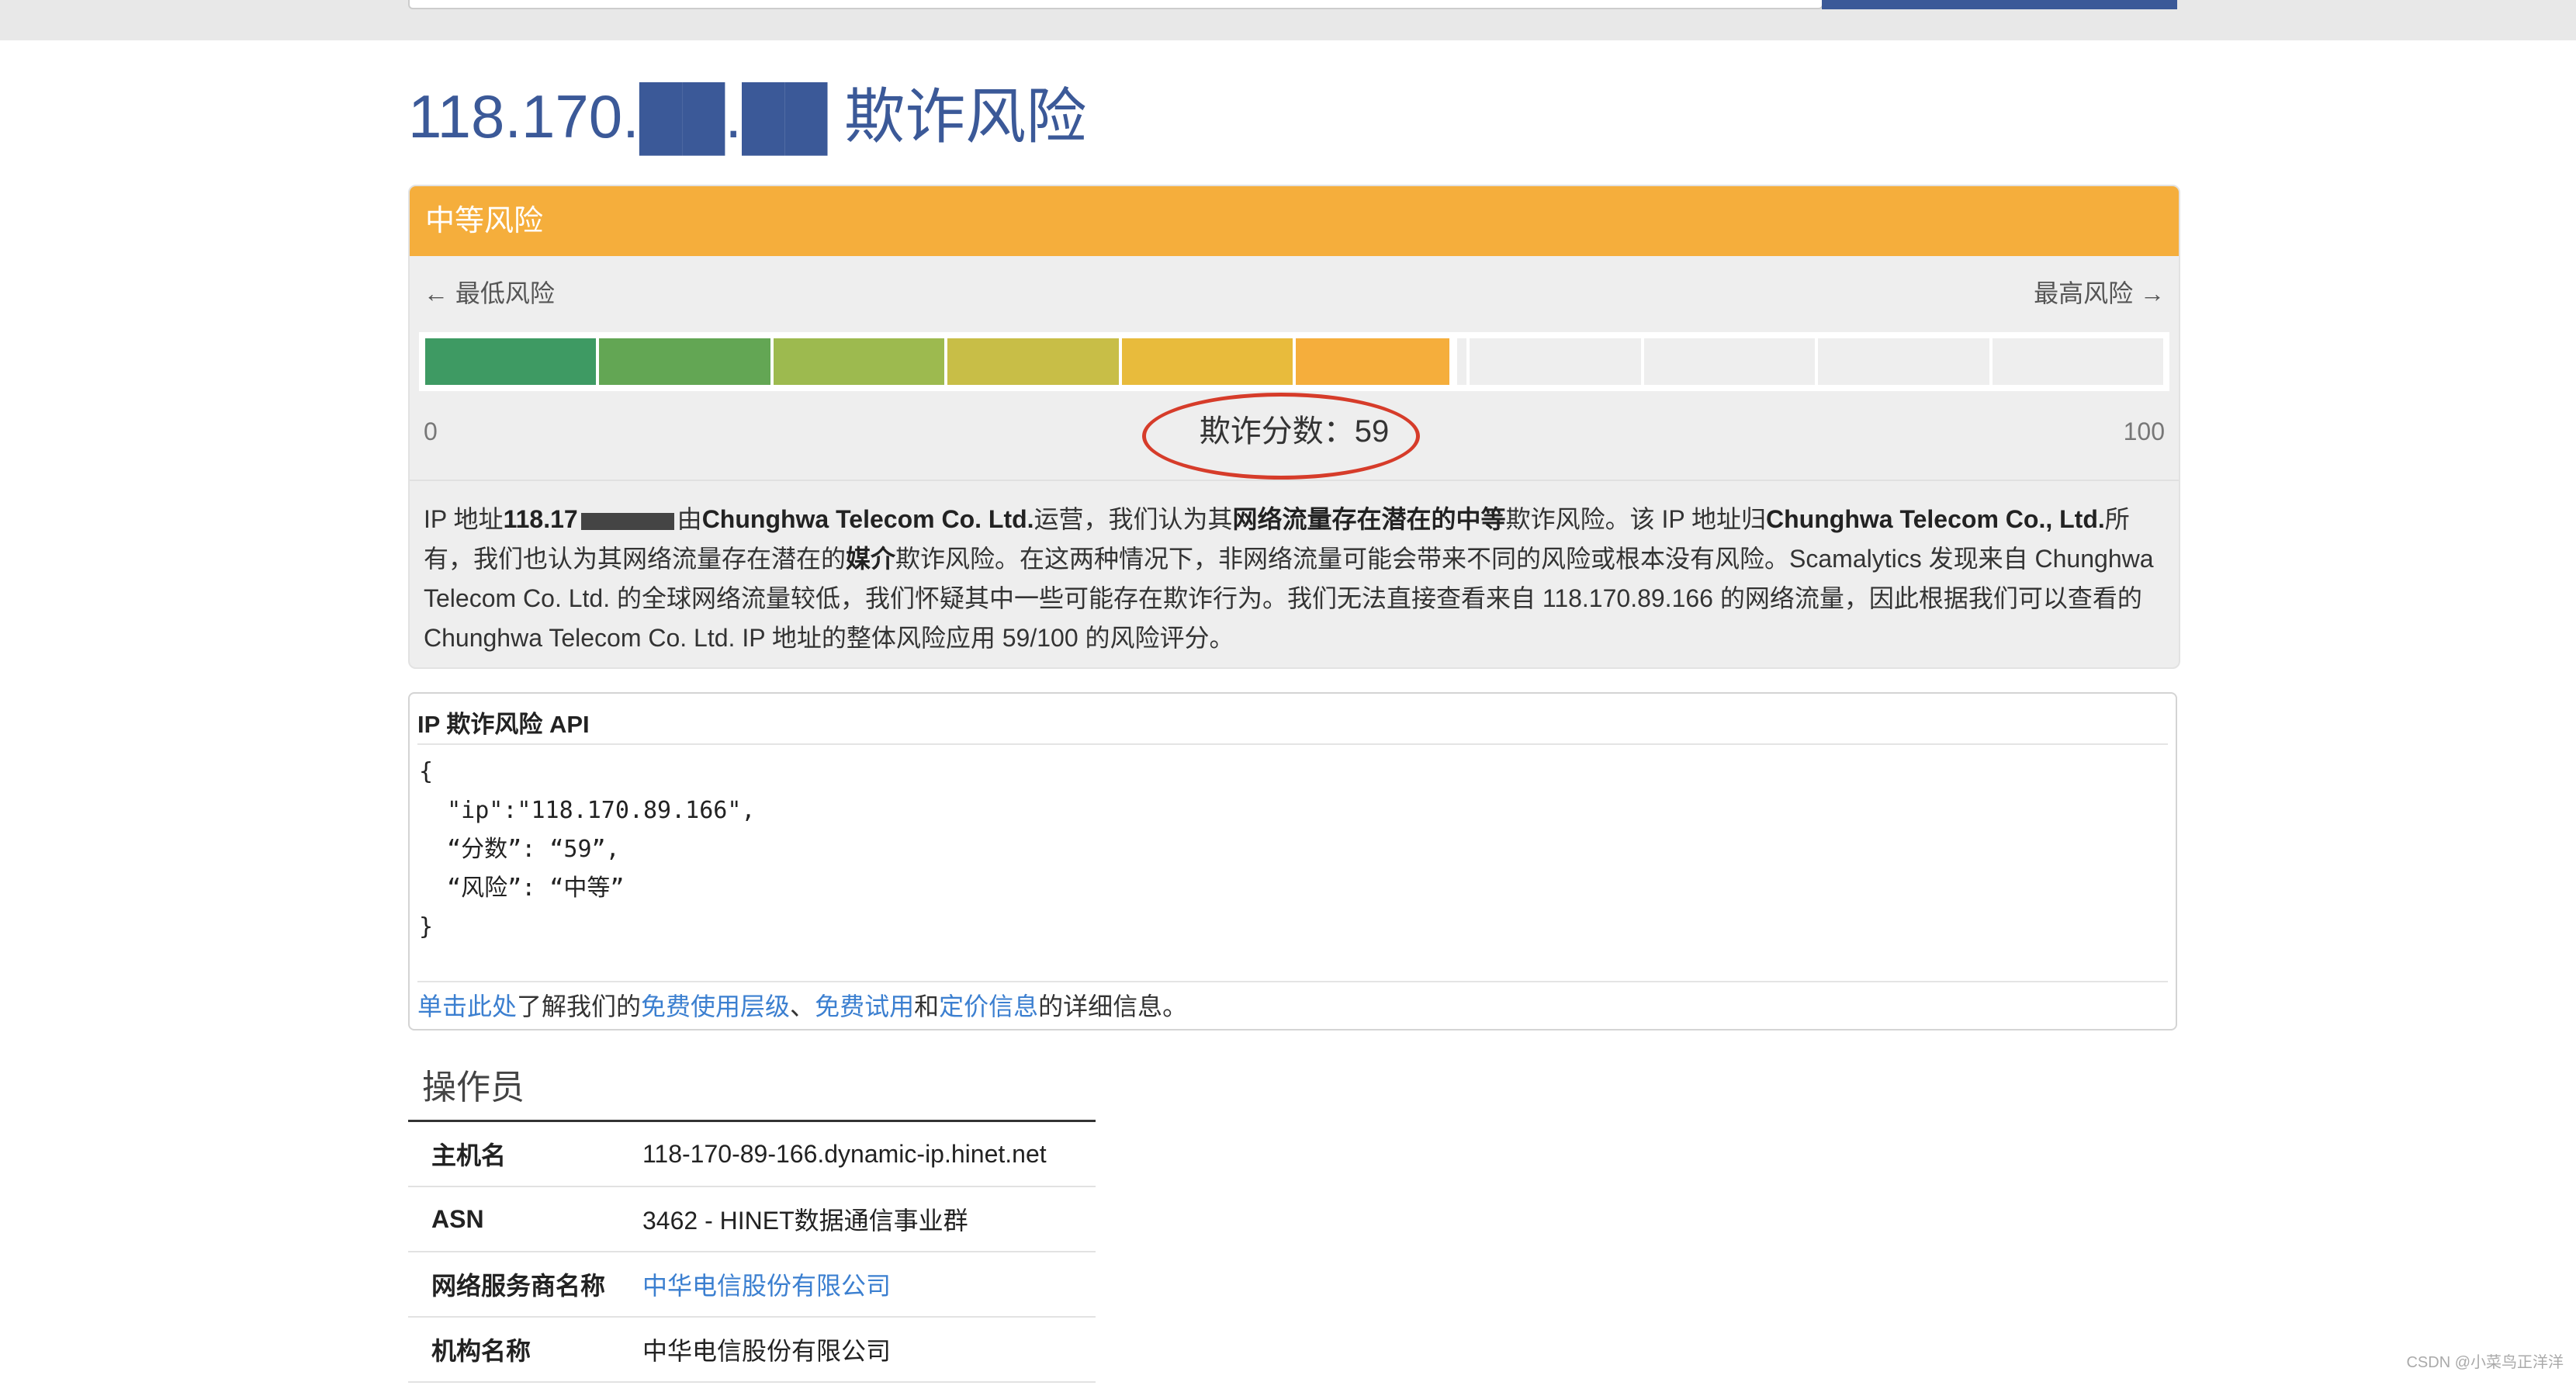 The height and width of the screenshot is (1389, 2576). What do you see at coordinates (525, 1285) in the screenshot?
I see `row-key: 网络服务商名称` at bounding box center [525, 1285].